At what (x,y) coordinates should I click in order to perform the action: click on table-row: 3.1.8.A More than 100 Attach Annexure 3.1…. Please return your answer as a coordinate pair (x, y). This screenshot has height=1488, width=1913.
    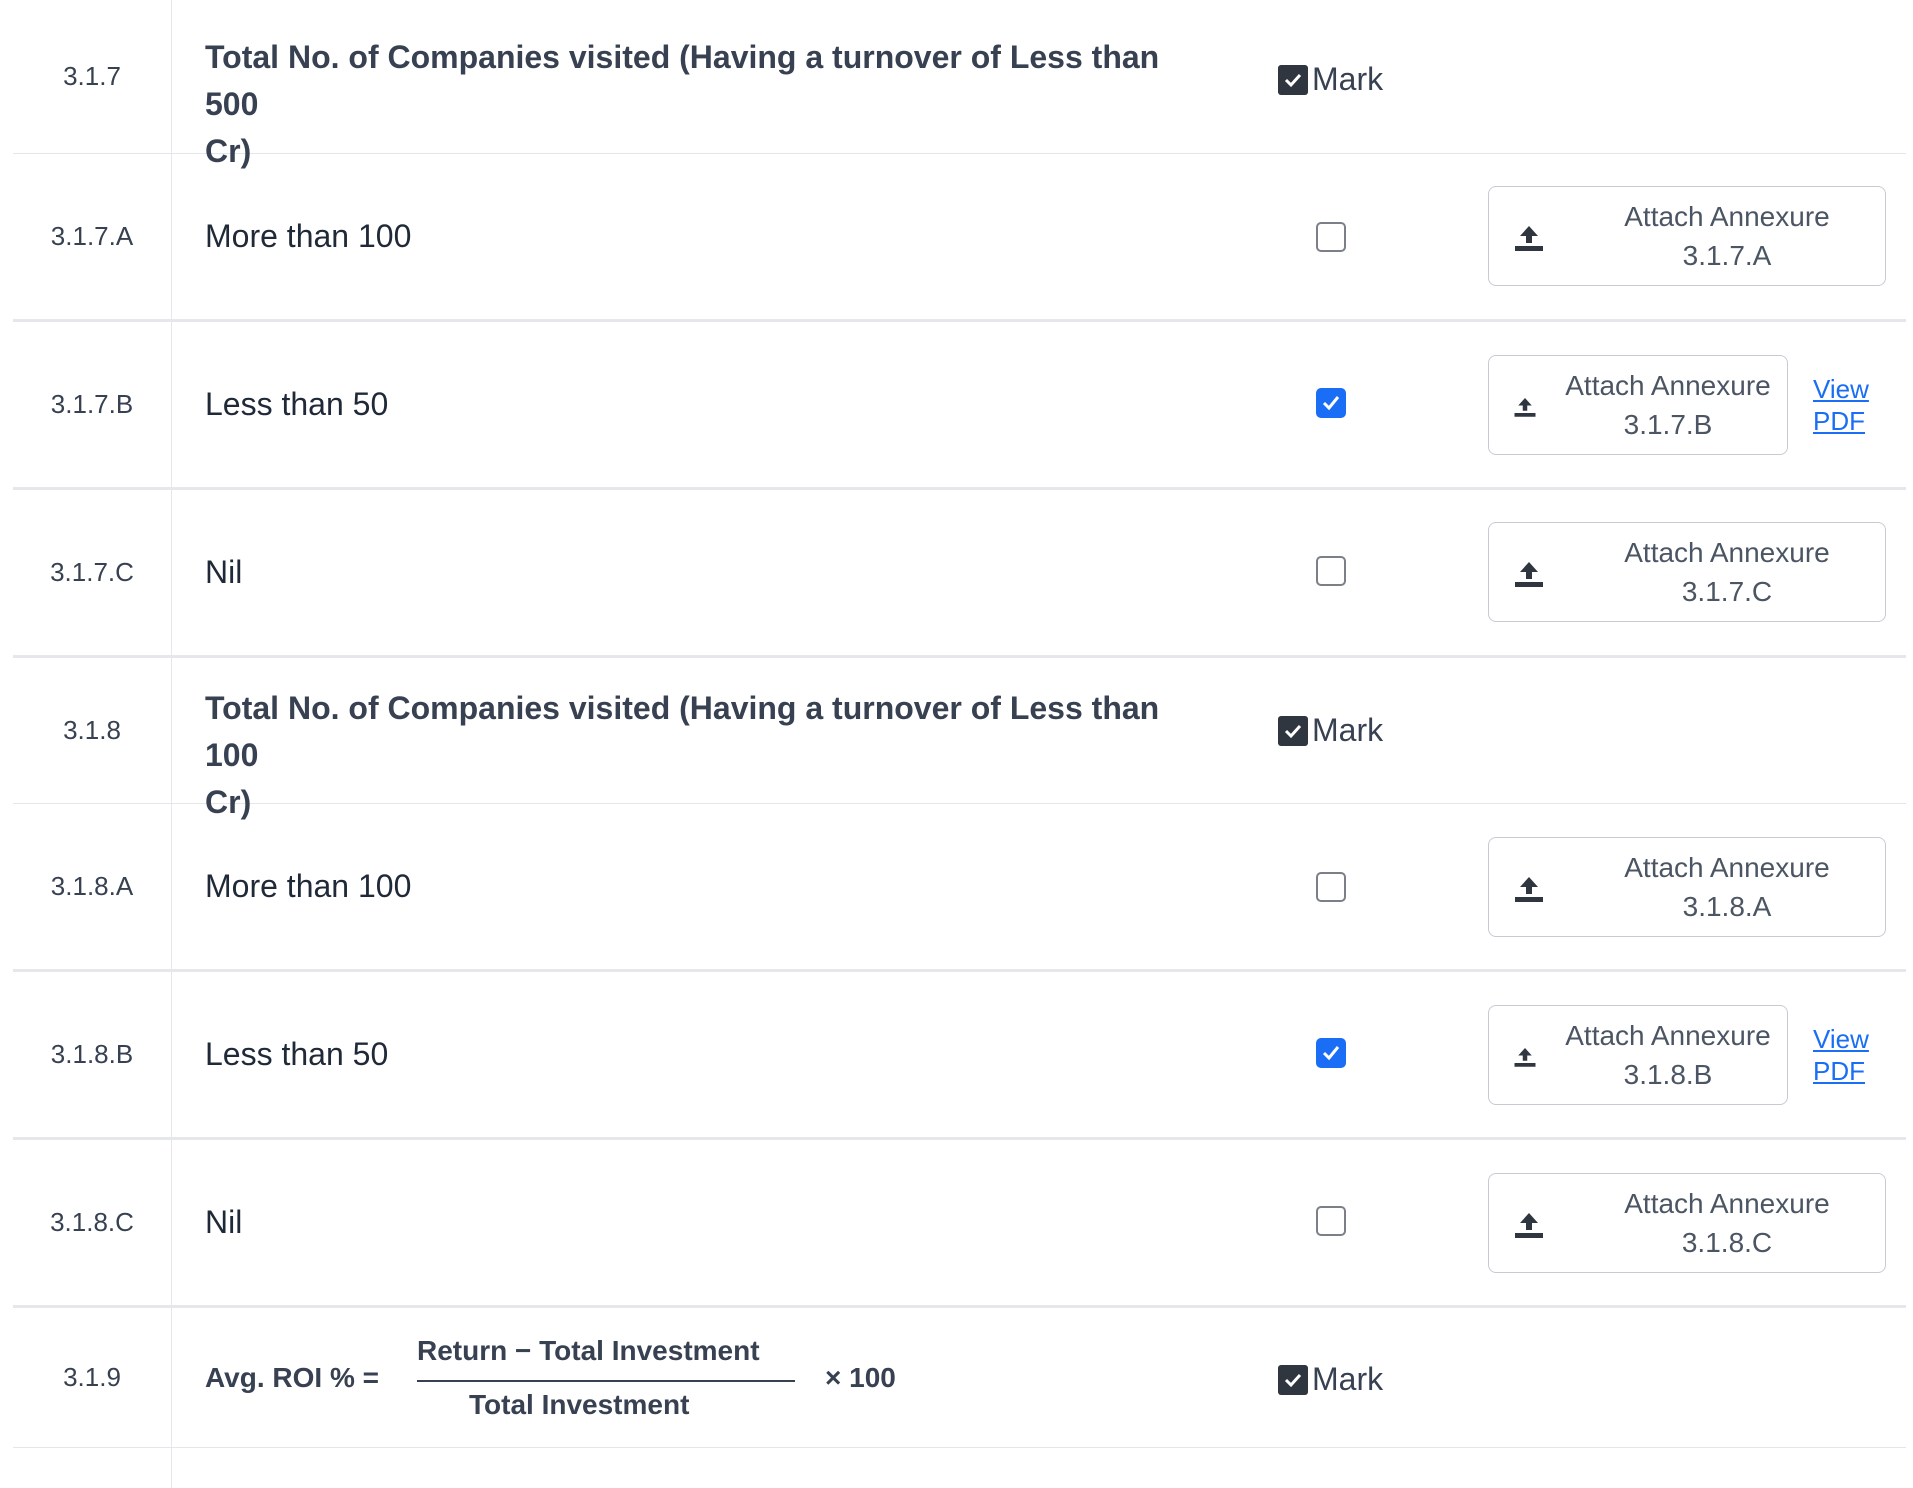
    Looking at the image, I should click on (959, 888).